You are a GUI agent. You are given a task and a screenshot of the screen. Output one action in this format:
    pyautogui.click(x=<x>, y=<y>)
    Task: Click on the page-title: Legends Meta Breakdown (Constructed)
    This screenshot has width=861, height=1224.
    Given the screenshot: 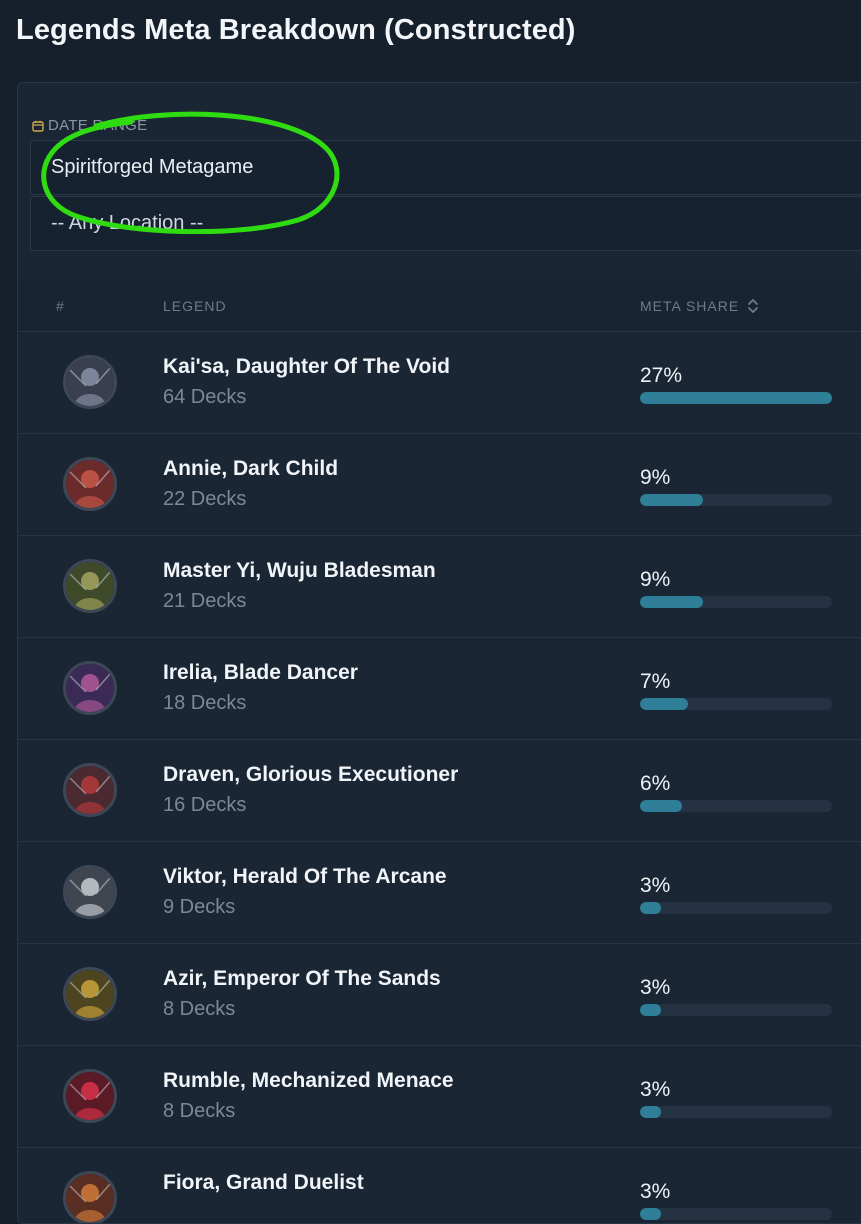 What is the action you would take?
    pyautogui.click(x=296, y=30)
    